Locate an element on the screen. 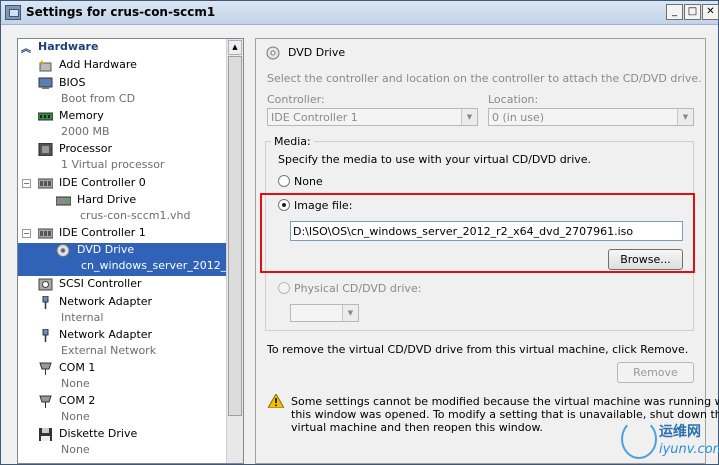 This screenshot has width=719, height=465. tree-item-label: IDE Controller 0 is located at coordinates (102, 182).